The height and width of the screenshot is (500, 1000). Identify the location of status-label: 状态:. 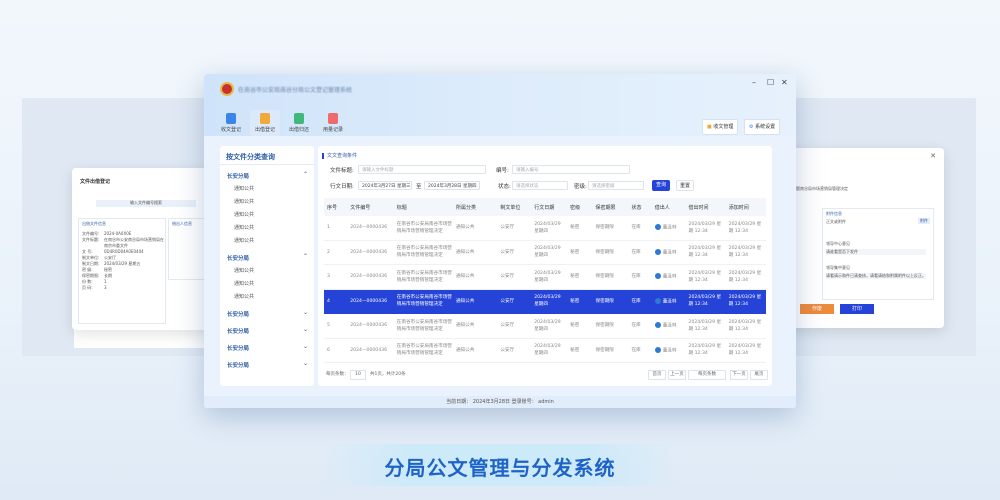
(504, 187).